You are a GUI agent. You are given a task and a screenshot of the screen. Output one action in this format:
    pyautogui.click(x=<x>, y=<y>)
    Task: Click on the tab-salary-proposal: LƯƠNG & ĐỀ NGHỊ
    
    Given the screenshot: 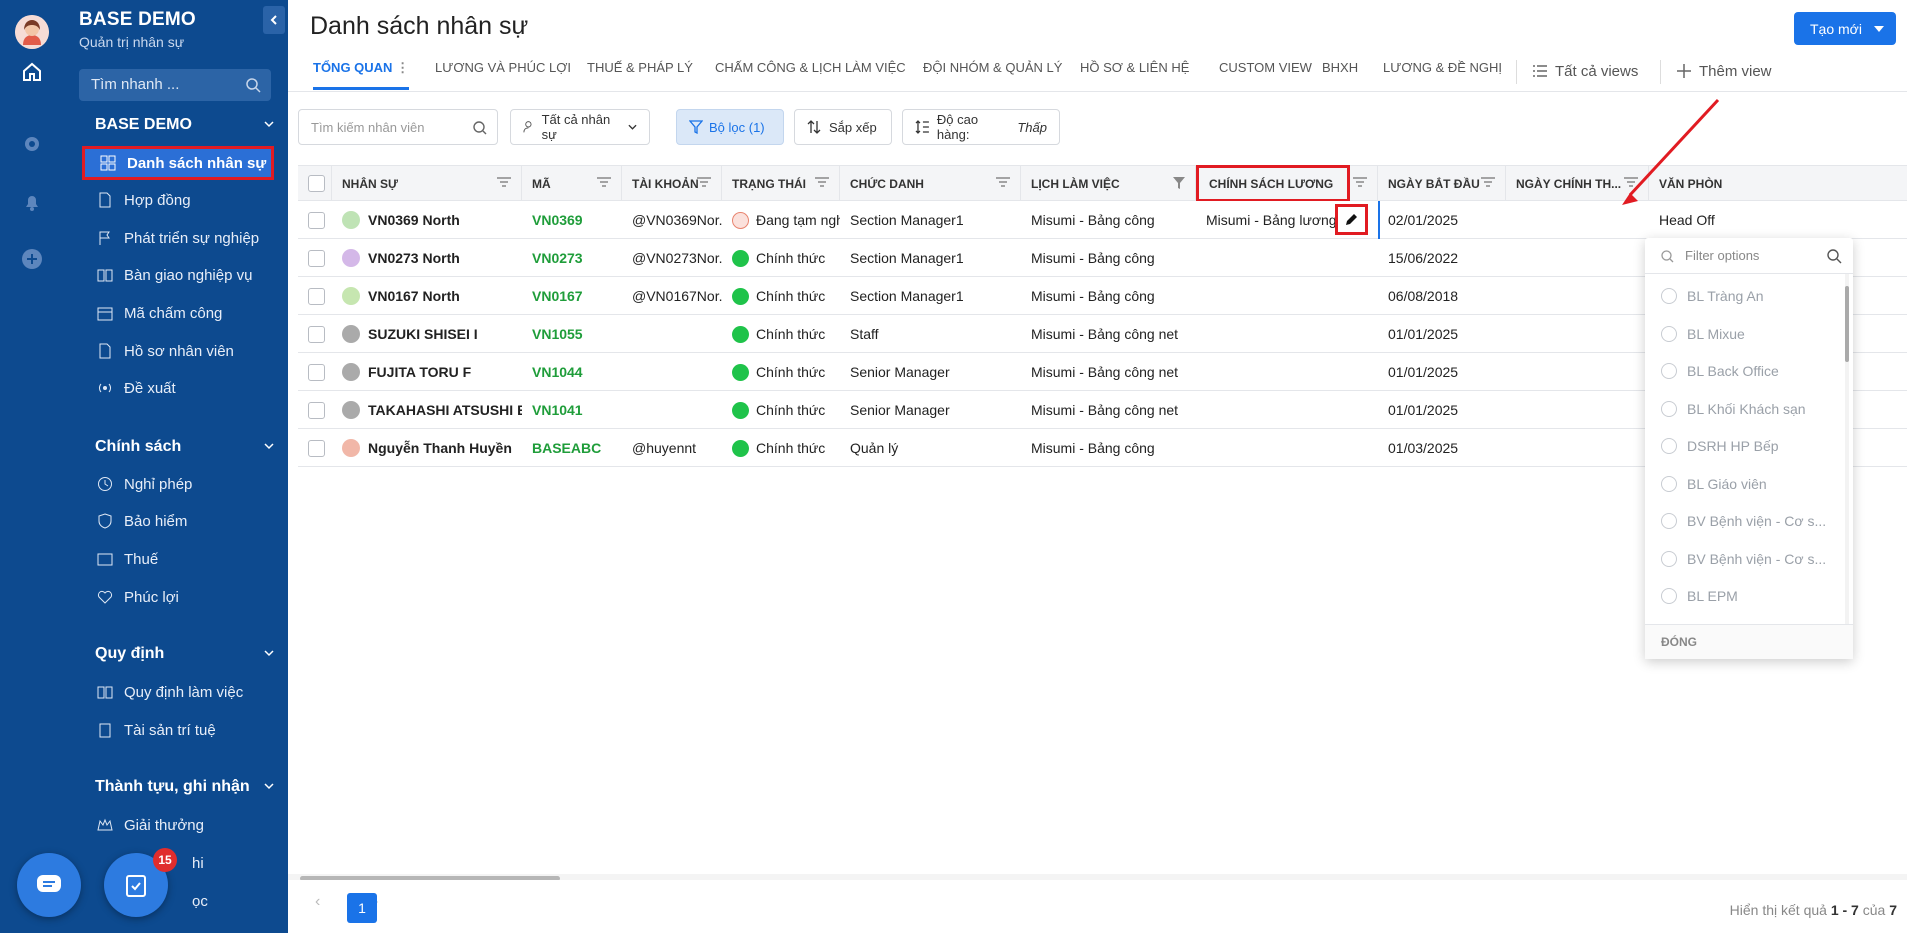 What is the action you would take?
    pyautogui.click(x=1442, y=75)
    